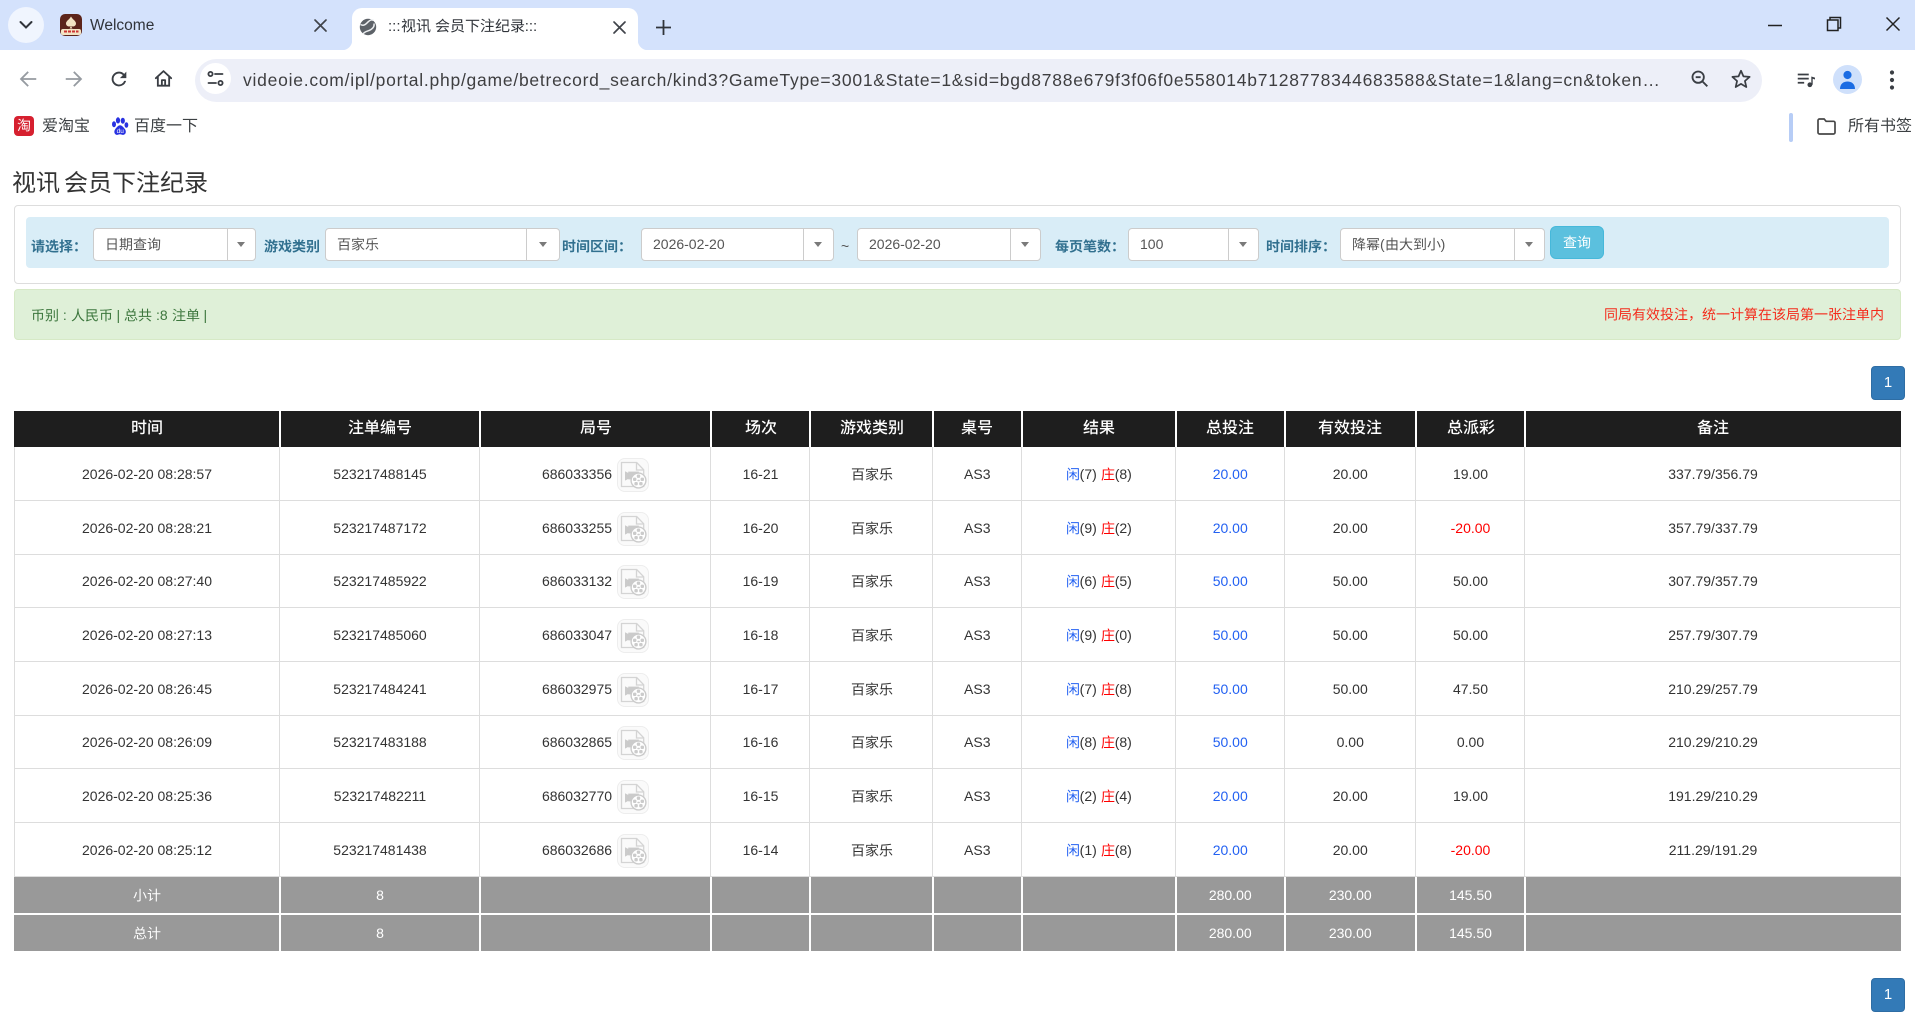  What do you see at coordinates (121, 131) in the screenshot?
I see `svg-text: du` at bounding box center [121, 131].